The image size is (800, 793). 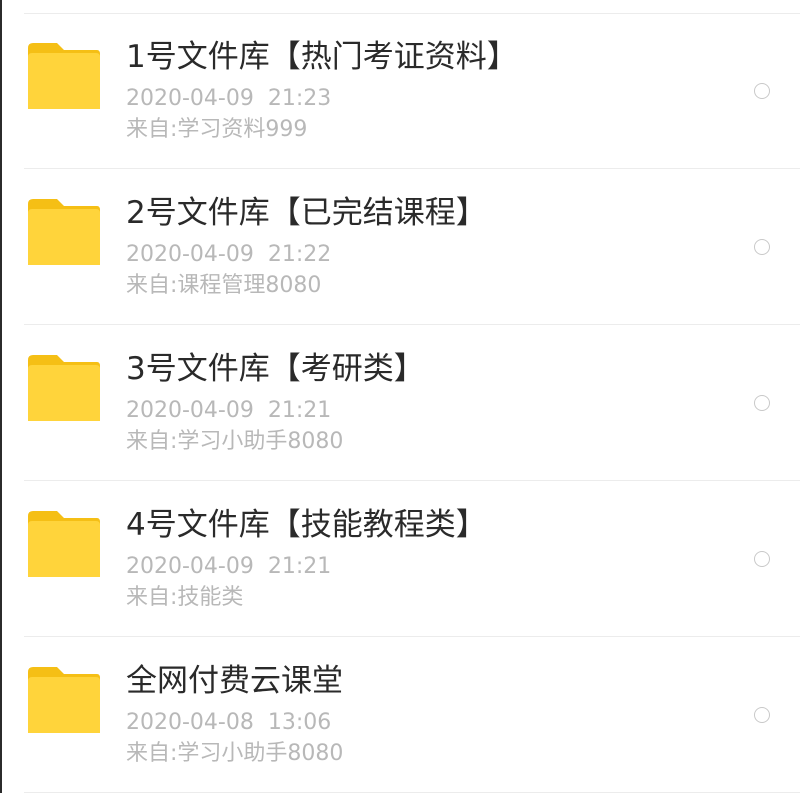 I want to click on file-name: 全网付费云课堂, so click(x=234, y=681).